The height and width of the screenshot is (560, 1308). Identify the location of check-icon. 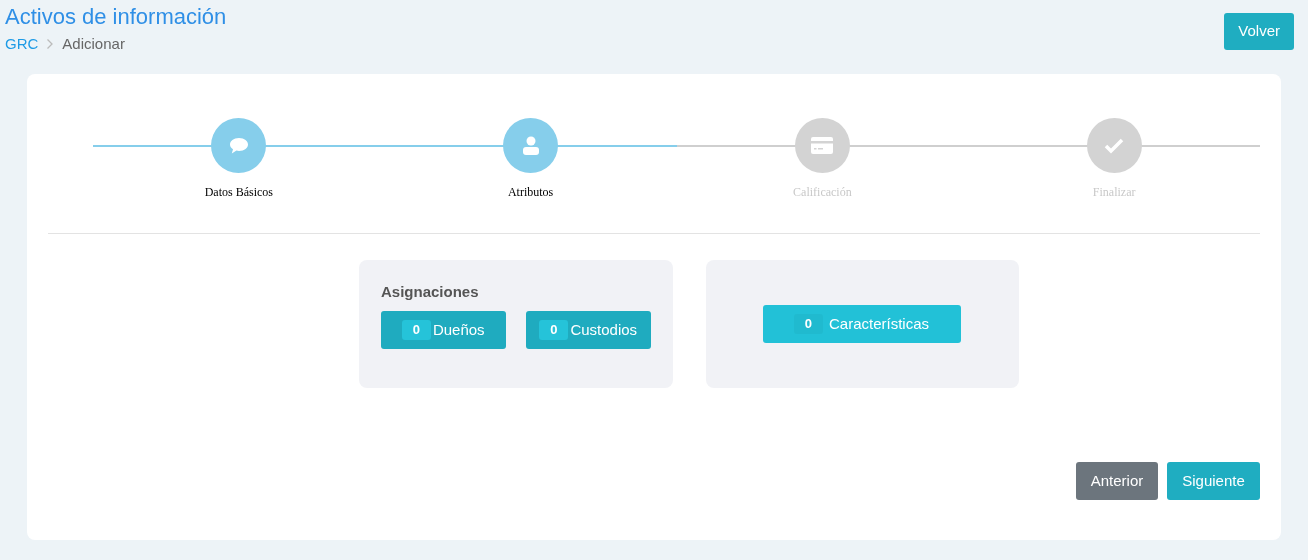
(1114, 145).